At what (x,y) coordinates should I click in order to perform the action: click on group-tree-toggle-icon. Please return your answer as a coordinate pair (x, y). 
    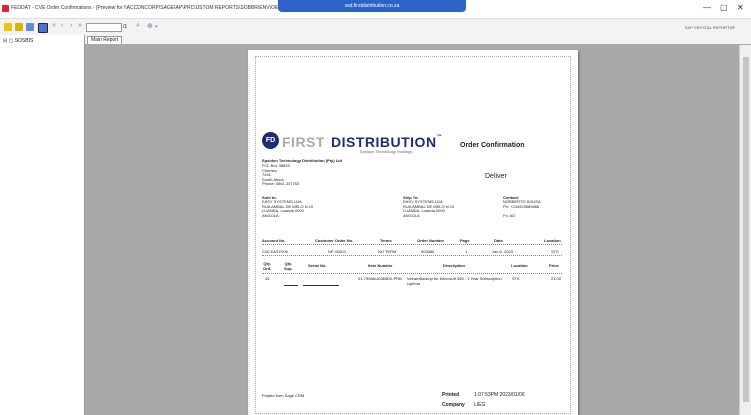
    Looking at the image, I should click on (43, 28).